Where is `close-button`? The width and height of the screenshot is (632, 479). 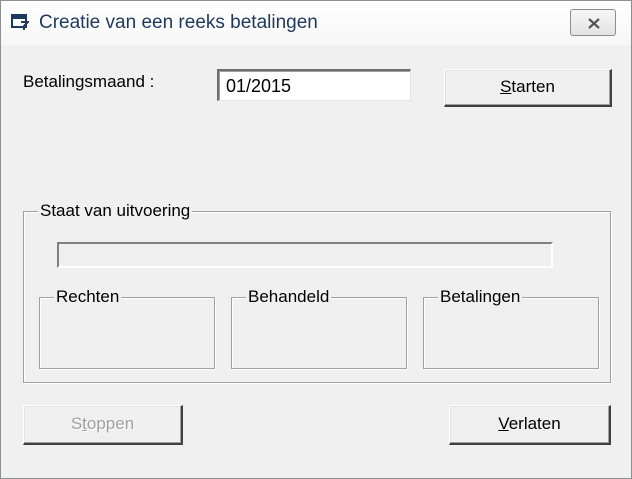 close-button is located at coordinates (593, 22).